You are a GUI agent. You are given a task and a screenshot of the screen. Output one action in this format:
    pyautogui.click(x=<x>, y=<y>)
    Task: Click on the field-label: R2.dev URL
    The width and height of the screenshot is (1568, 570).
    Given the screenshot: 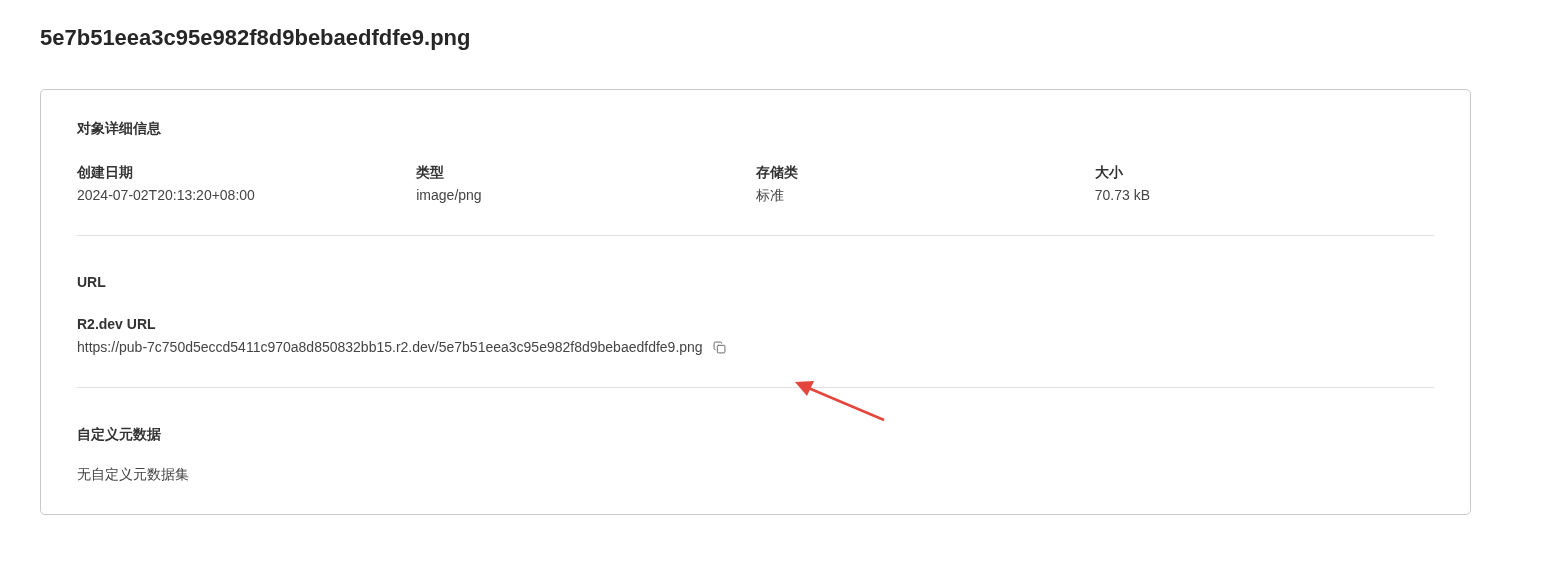 What is the action you would take?
    pyautogui.click(x=116, y=324)
    